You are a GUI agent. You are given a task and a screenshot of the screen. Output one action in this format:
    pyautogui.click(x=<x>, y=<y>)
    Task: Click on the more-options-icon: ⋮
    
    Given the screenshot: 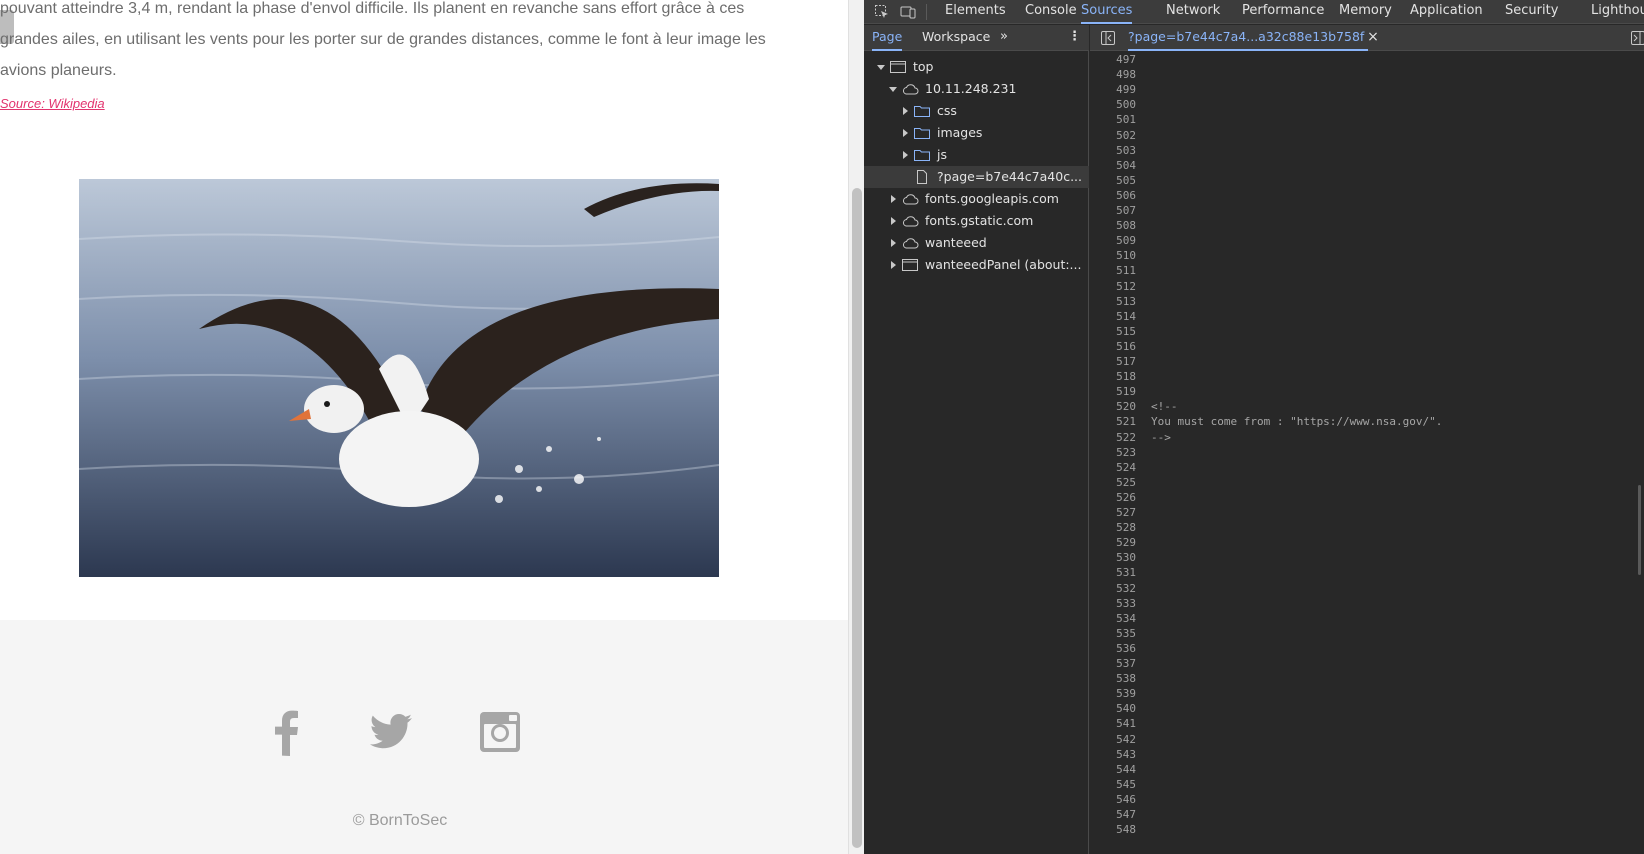 What is the action you would take?
    pyautogui.click(x=1074, y=38)
    